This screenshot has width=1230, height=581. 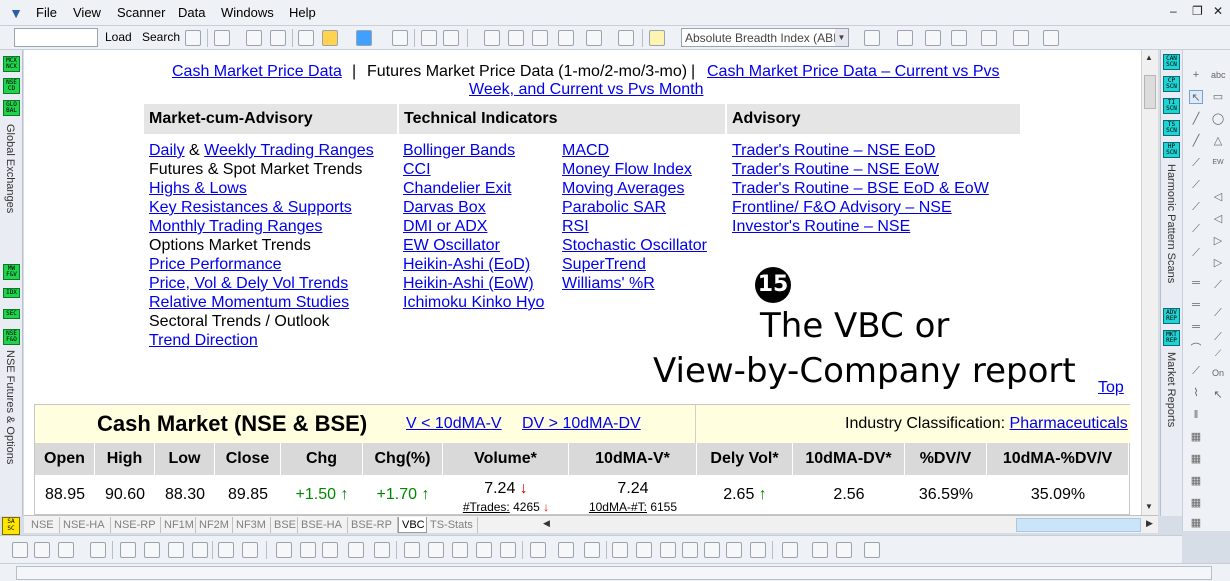 What do you see at coordinates (98, 550) in the screenshot?
I see `bars2-icon` at bounding box center [98, 550].